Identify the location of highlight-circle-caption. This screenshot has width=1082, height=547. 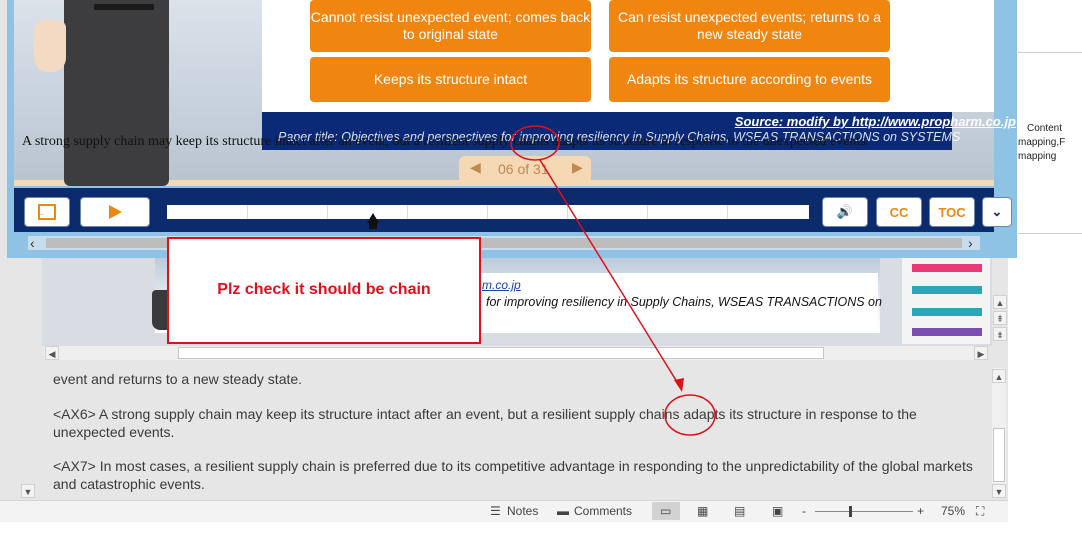
(535, 143).